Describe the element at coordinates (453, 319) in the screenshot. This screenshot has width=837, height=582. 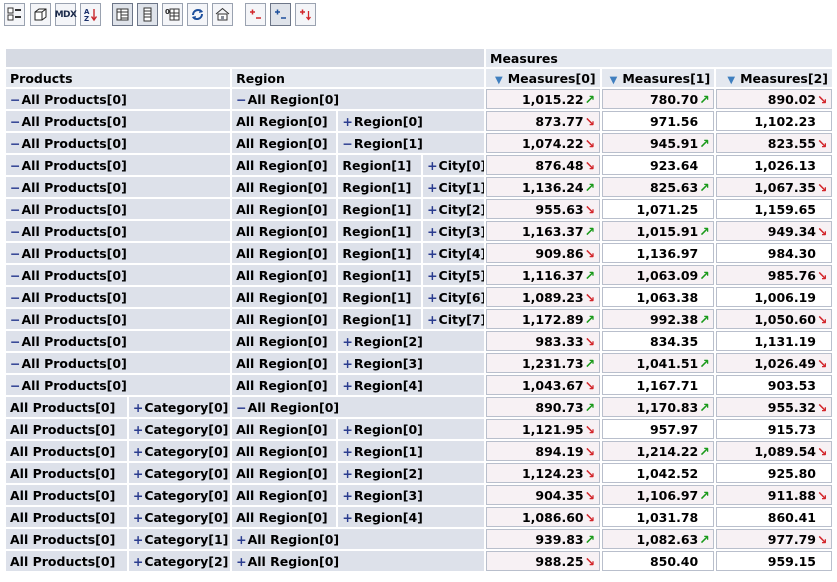
I see `city-member: +City[7]` at that location.